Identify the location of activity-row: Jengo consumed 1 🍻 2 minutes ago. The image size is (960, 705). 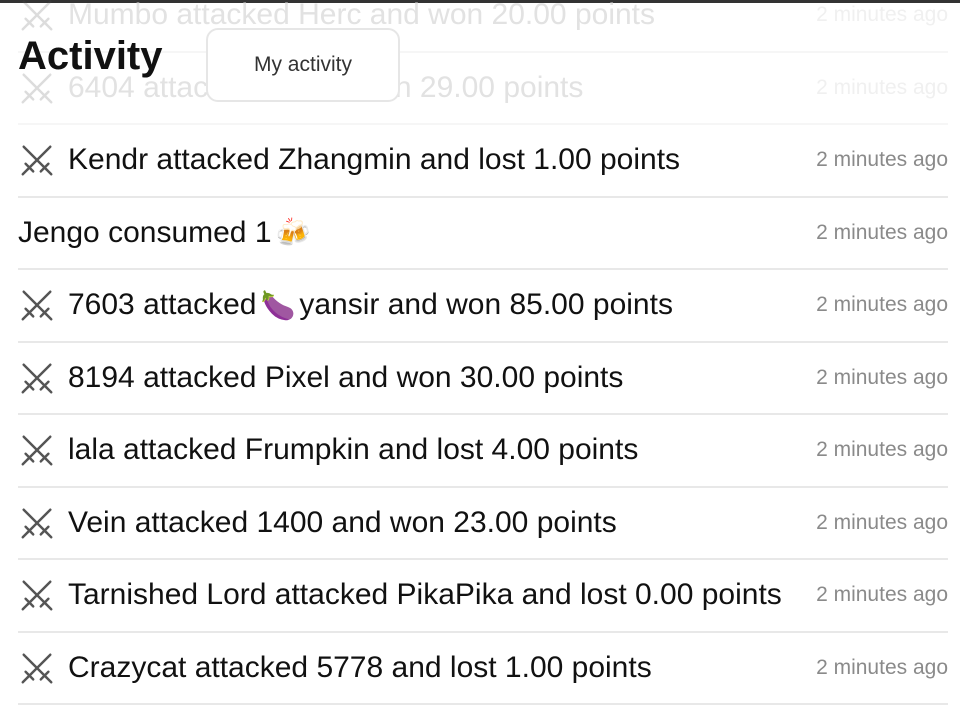
(483, 234).